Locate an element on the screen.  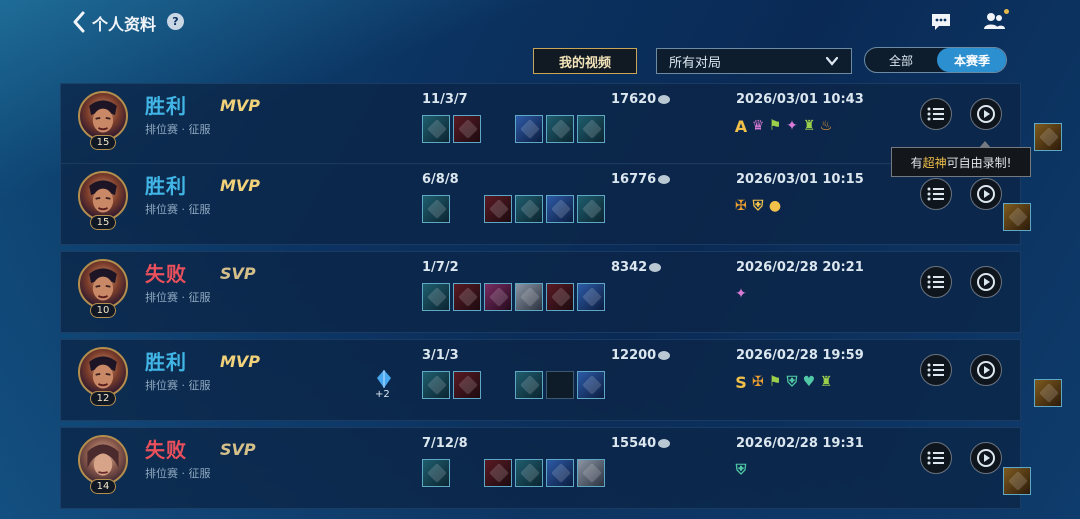
season-toggle: 全部 本赛季 is located at coordinates (935, 60).